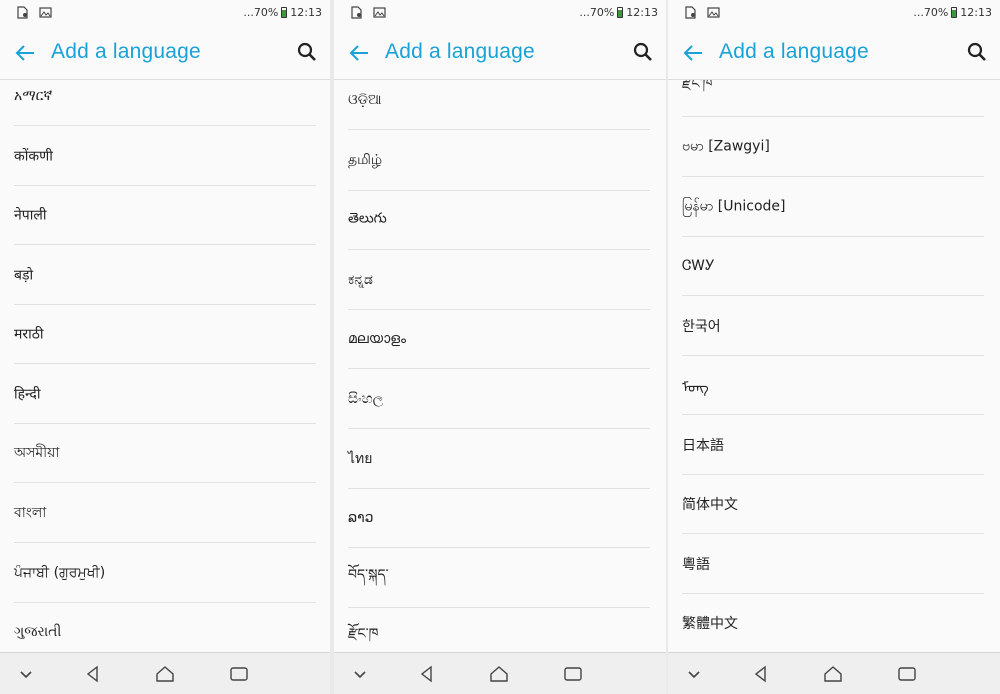  I want to click on language-label: 日本語, so click(703, 445).